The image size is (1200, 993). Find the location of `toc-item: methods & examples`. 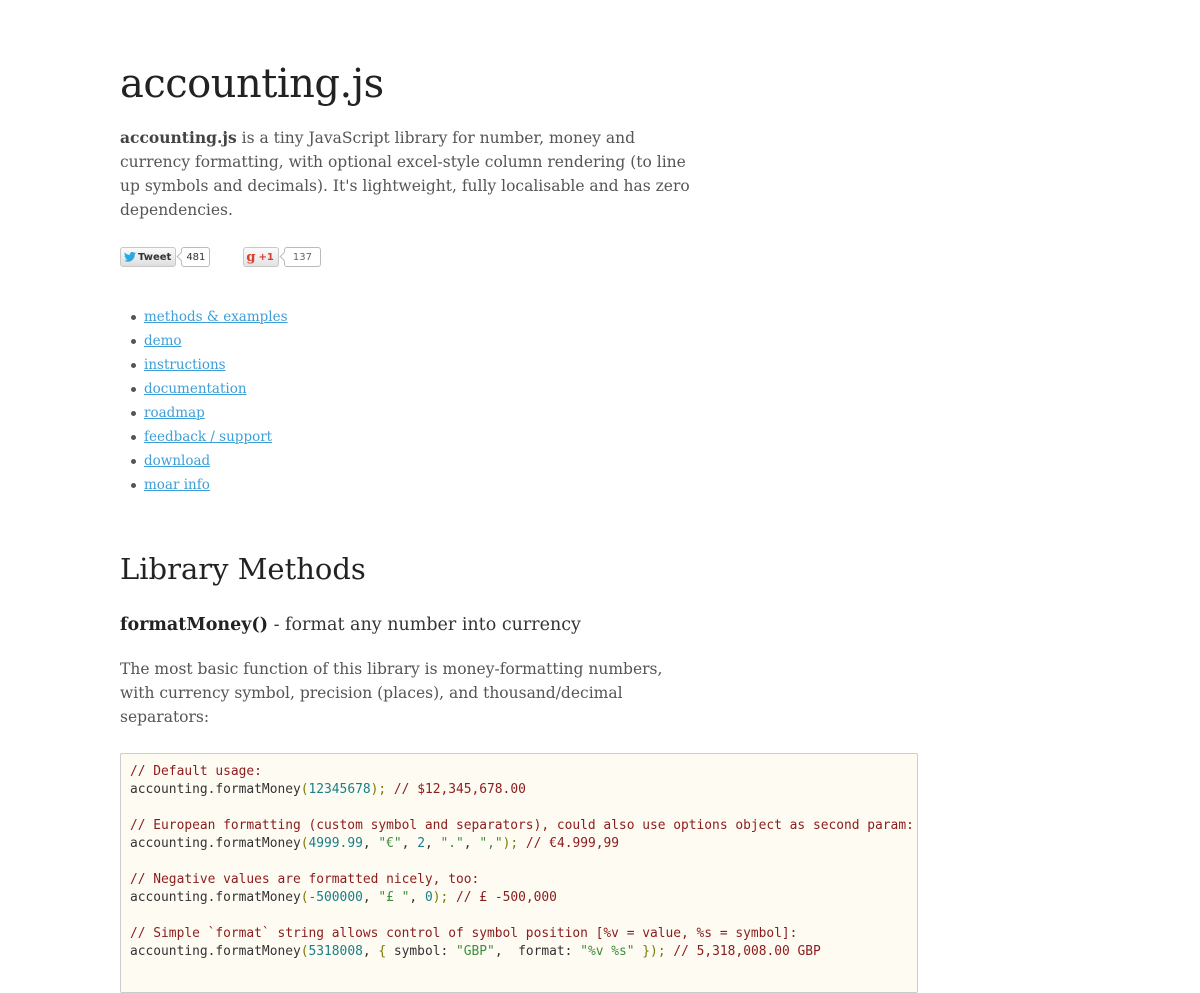

toc-item: methods & examples is located at coordinates (665, 317).